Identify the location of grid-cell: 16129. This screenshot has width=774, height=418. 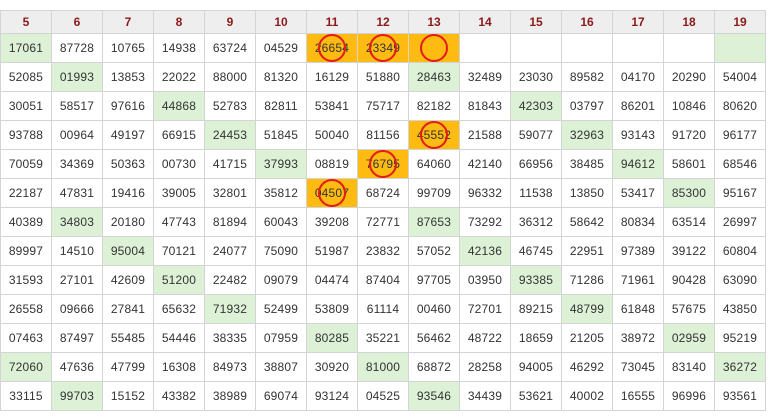
(332, 77).